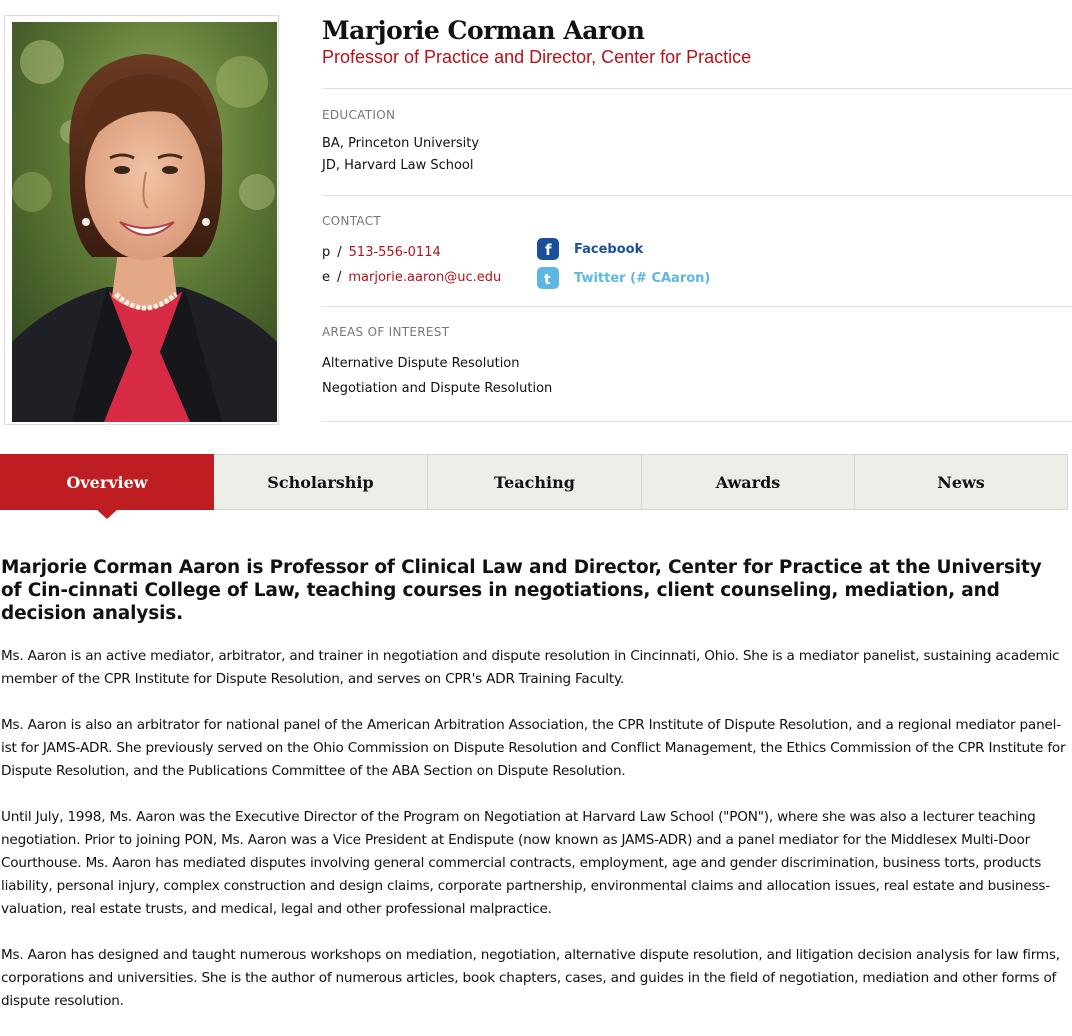  I want to click on interests-label: AREAS OF INTEREST, so click(386, 332).